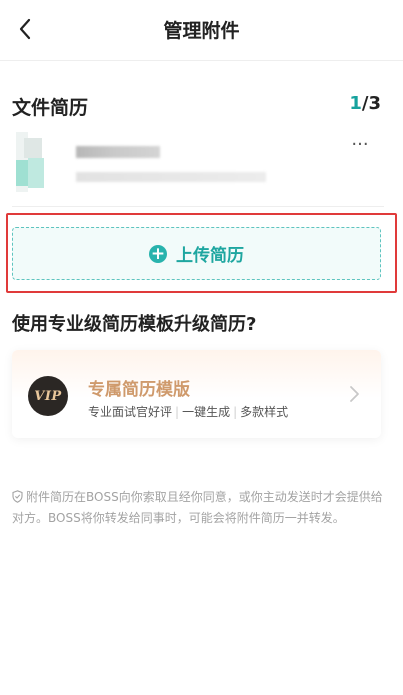 The width and height of the screenshot is (403, 695). What do you see at coordinates (360, 147) in the screenshot?
I see `more-options-button: ···` at bounding box center [360, 147].